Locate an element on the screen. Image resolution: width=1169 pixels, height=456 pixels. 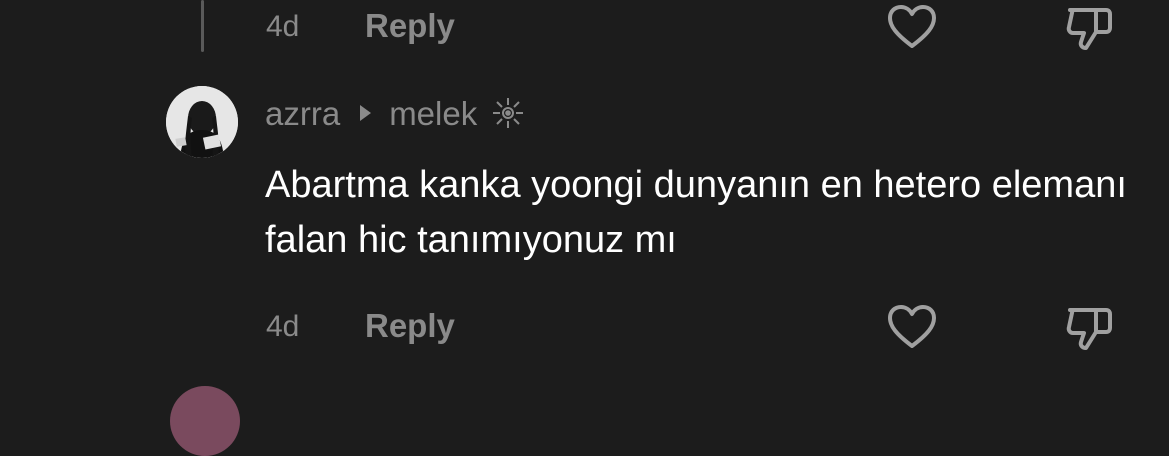
dislike-button is located at coordinates (1090, 328).